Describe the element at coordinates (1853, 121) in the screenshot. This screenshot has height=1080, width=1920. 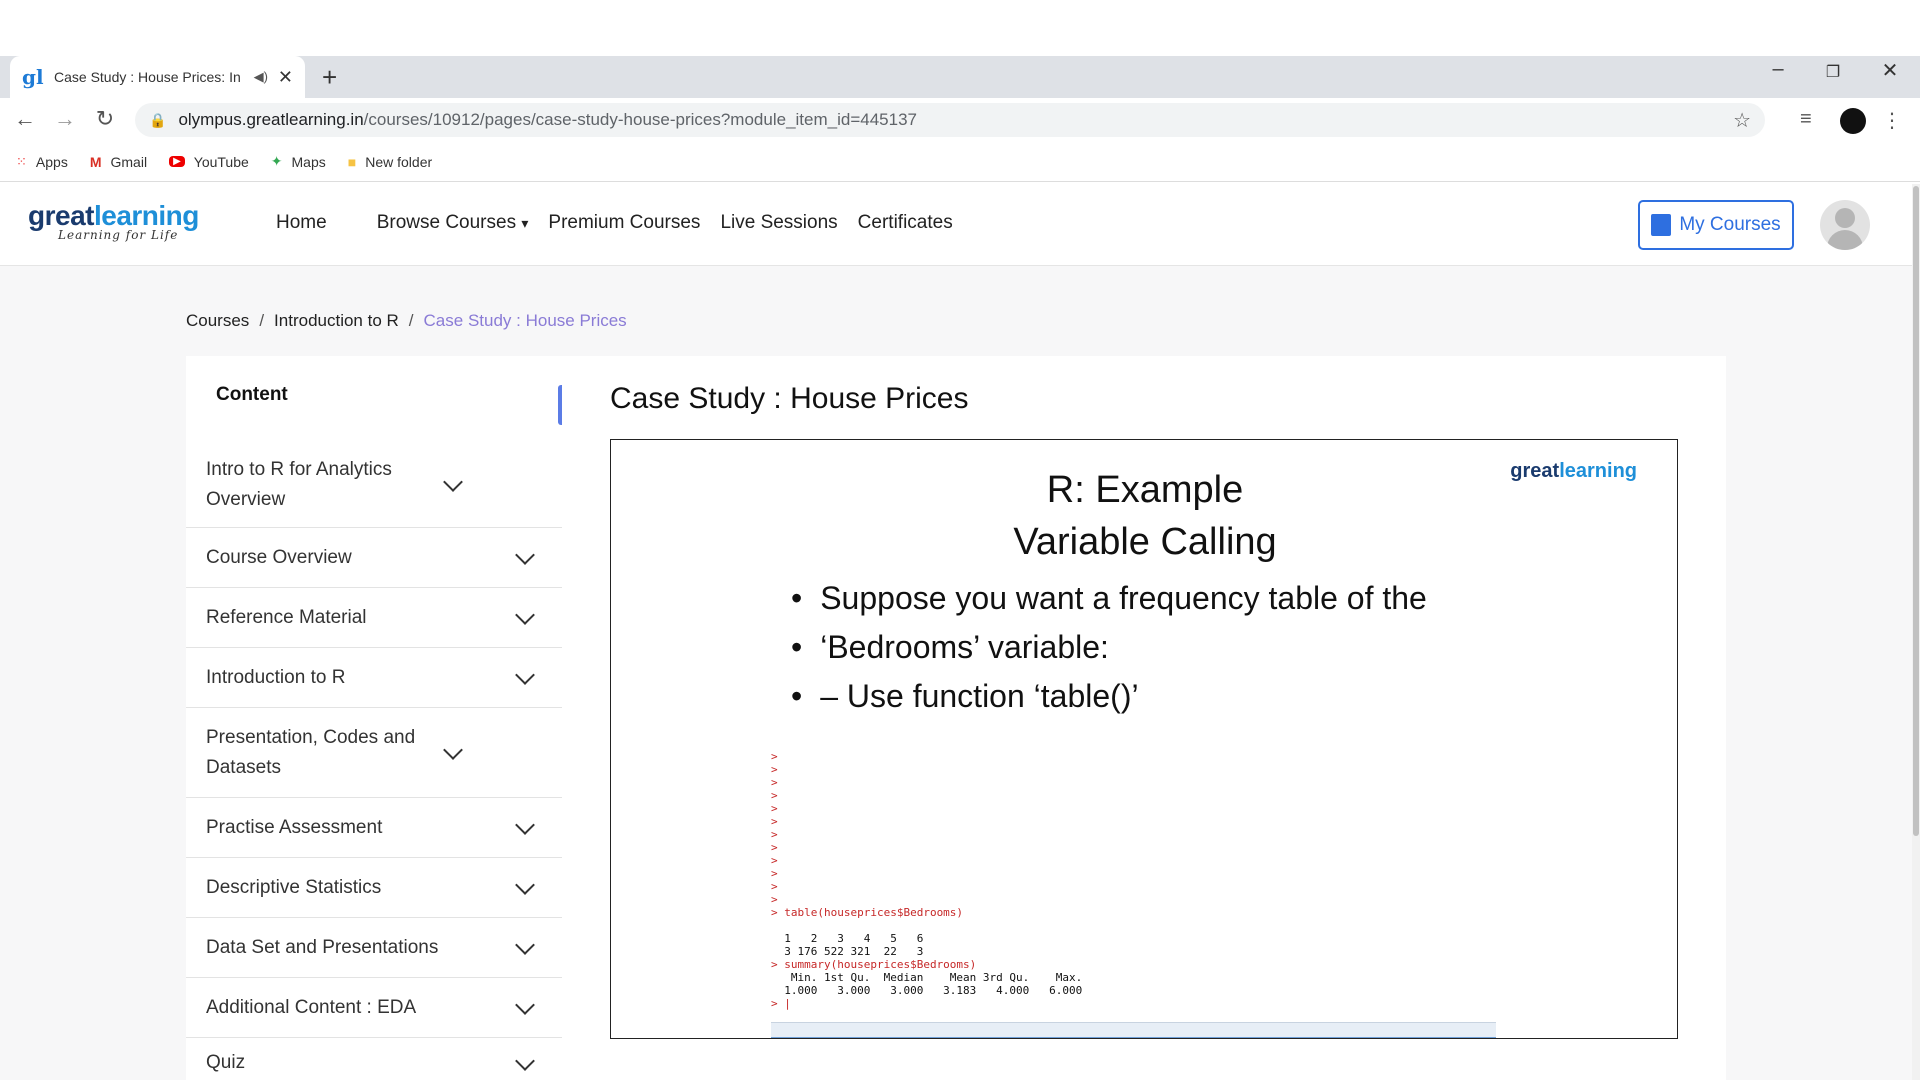
I see `browser-profile-avatar` at that location.